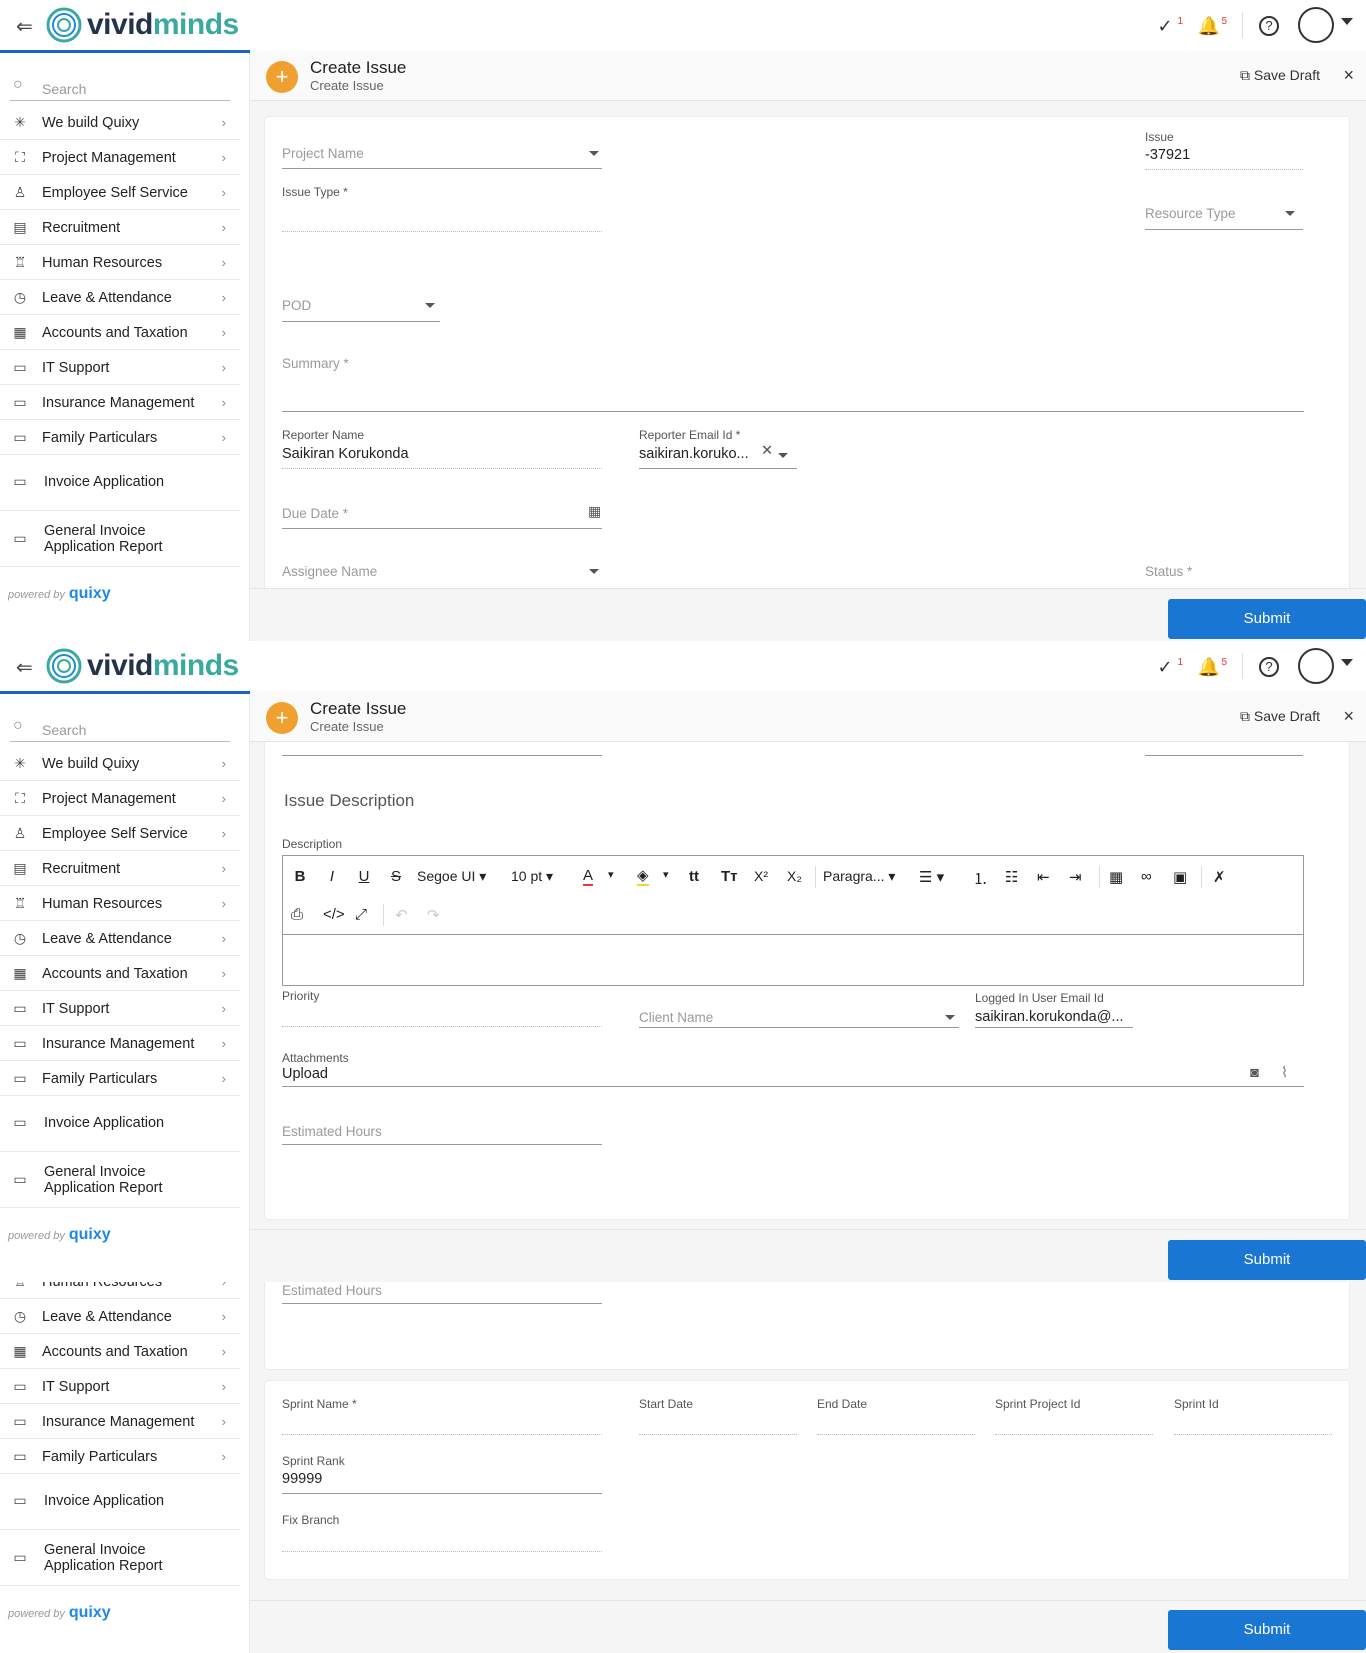  What do you see at coordinates (305, 1074) in the screenshot?
I see `upload-field: Upload` at bounding box center [305, 1074].